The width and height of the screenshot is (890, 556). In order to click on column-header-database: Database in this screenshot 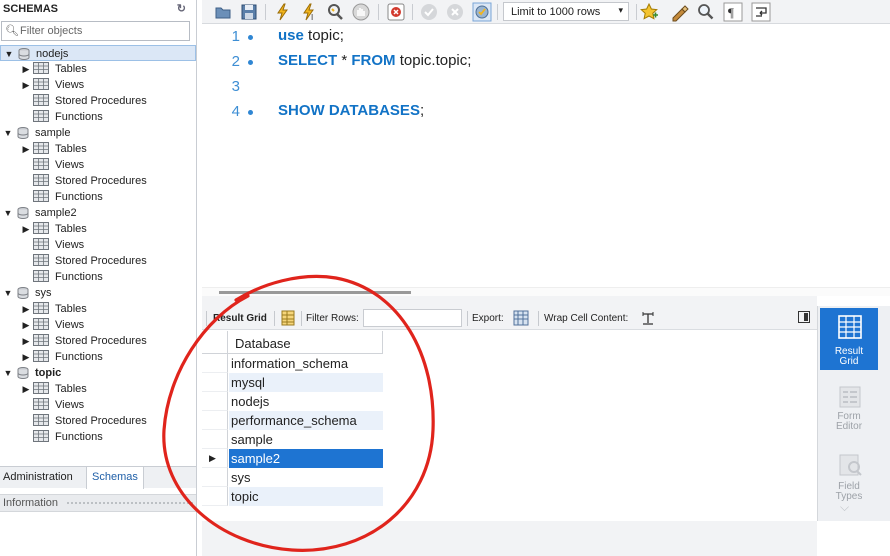, I will do `click(263, 343)`.